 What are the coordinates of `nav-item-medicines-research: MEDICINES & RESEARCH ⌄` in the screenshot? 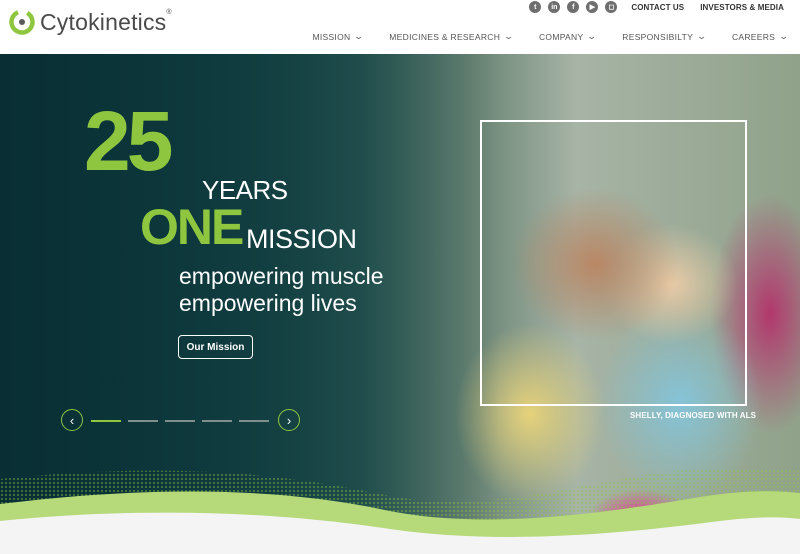 It's located at (452, 36).